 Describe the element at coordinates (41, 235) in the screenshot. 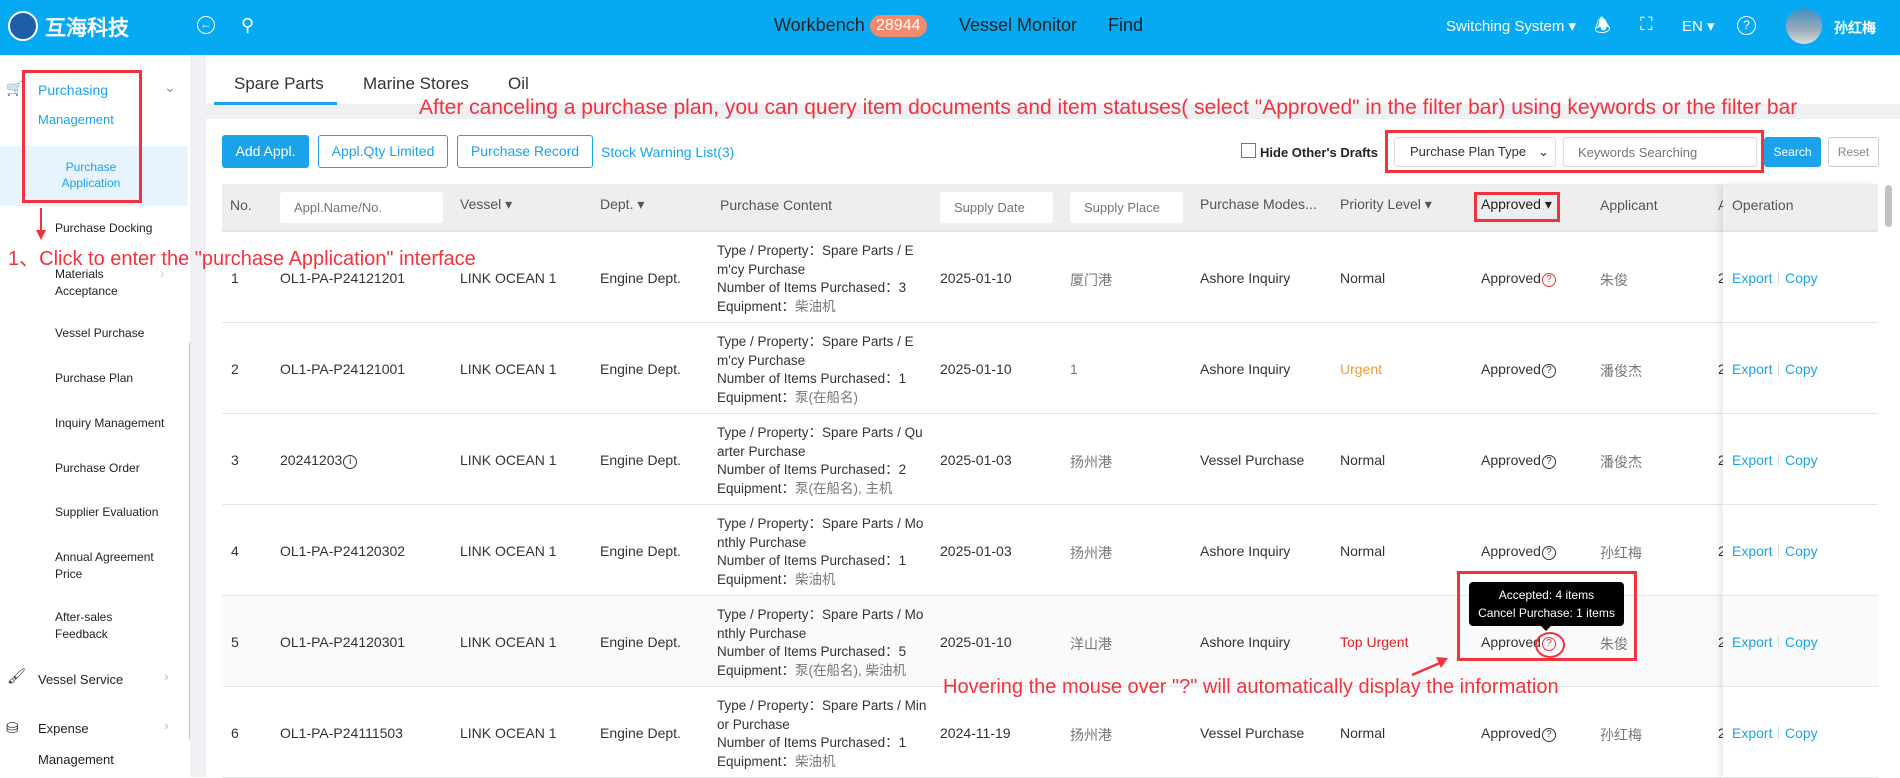

I see `arrow-down-head` at that location.